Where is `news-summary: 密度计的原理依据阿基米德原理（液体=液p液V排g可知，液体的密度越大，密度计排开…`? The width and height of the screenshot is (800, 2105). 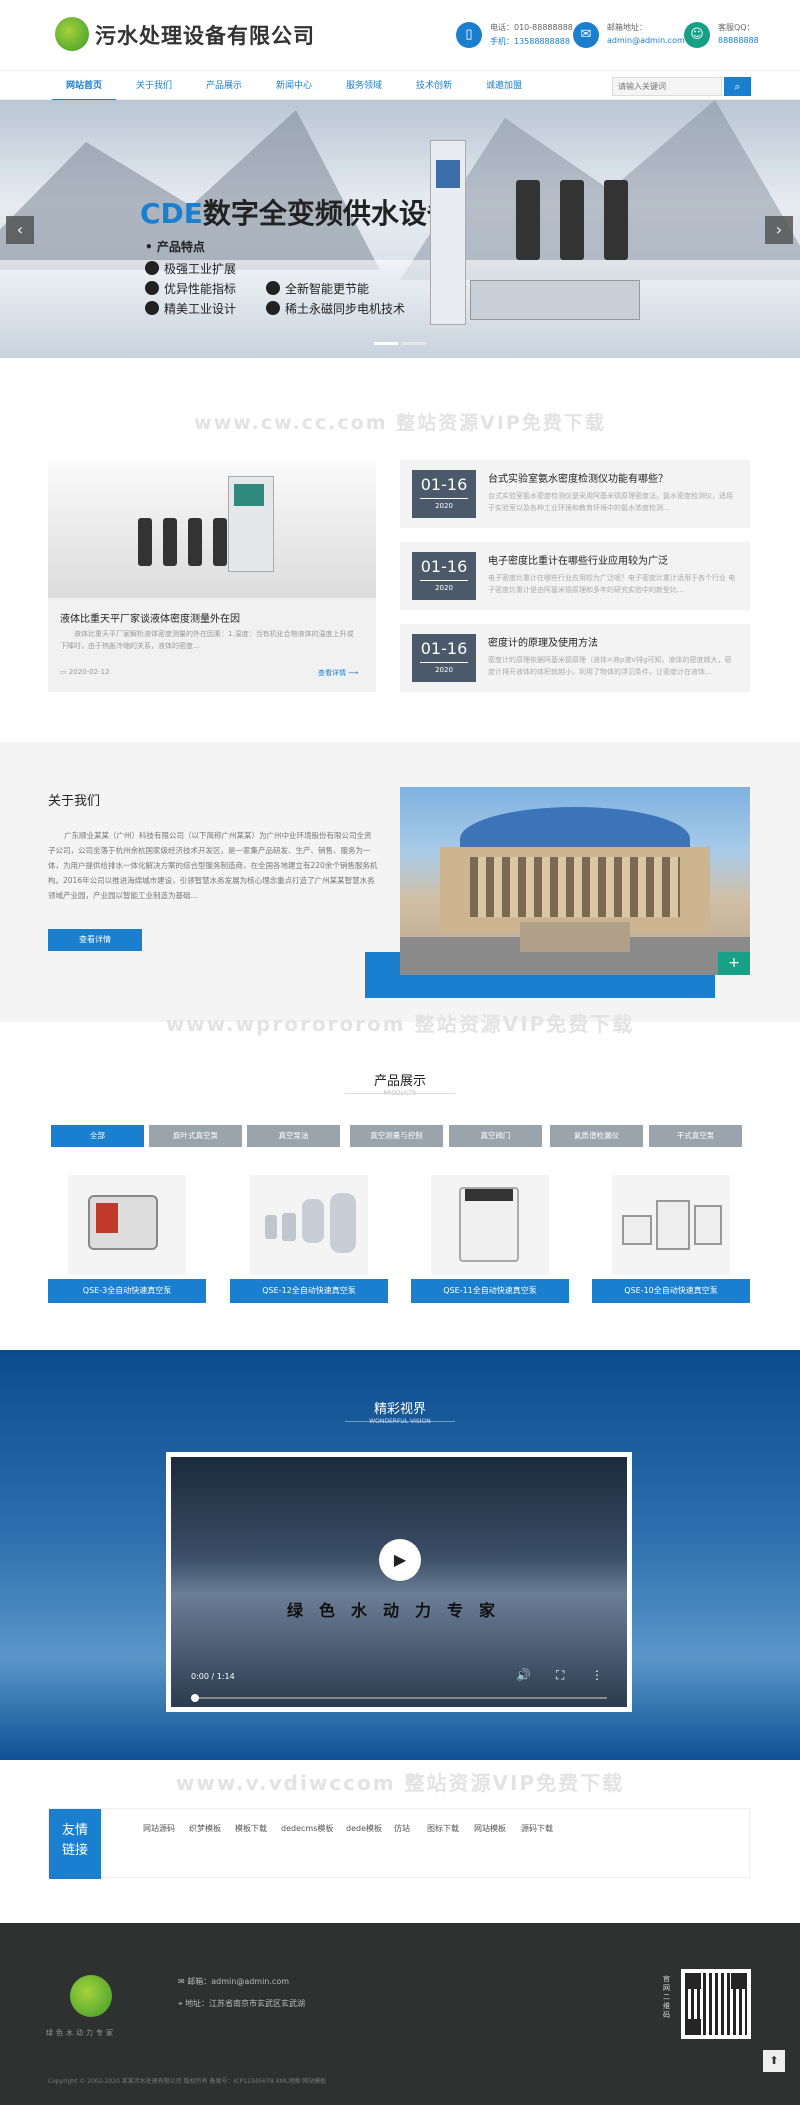 news-summary: 密度计的原理依据阿基米德原理（液体=液p液V排g可知，液体的密度越大，密度计排开… is located at coordinates (610, 666).